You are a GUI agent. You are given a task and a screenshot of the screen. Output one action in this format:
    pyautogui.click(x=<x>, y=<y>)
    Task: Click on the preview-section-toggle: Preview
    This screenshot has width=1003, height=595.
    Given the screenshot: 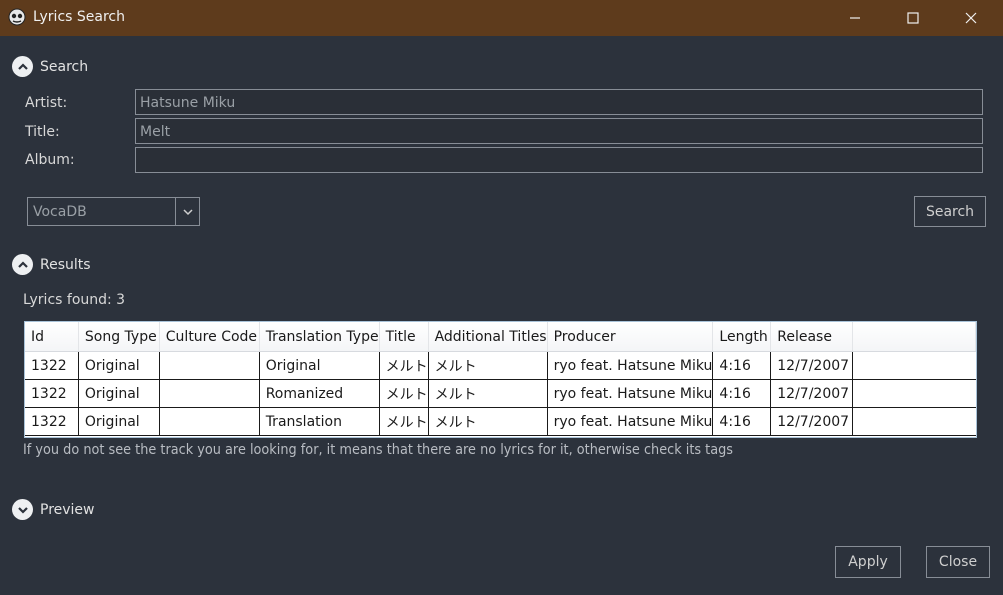 What is the action you would take?
    pyautogui.click(x=53, y=509)
    